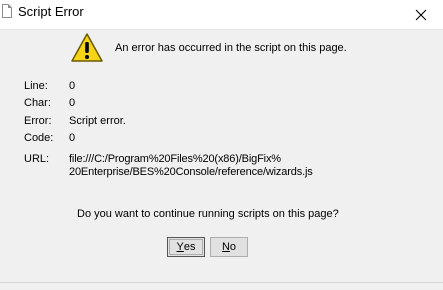  I want to click on char-label: Char:, so click(37, 103).